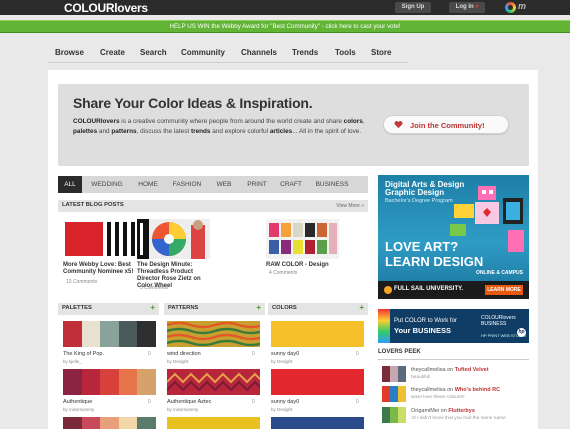 The height and width of the screenshot is (429, 570). I want to click on m-logo-icon: m, so click(522, 6).